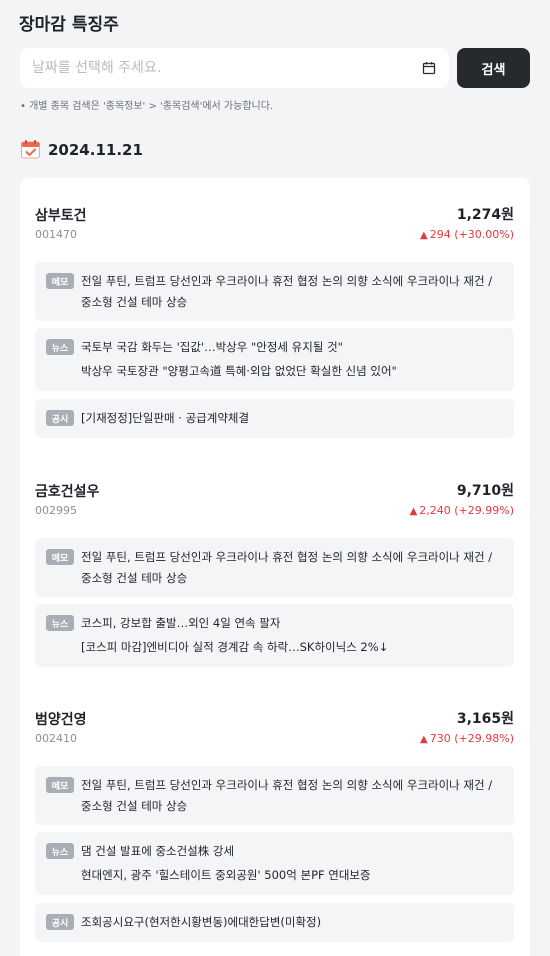 This screenshot has height=956, width=550. Describe the element at coordinates (69, 25) in the screenshot. I see `page-title: 장마감 특징주` at that location.